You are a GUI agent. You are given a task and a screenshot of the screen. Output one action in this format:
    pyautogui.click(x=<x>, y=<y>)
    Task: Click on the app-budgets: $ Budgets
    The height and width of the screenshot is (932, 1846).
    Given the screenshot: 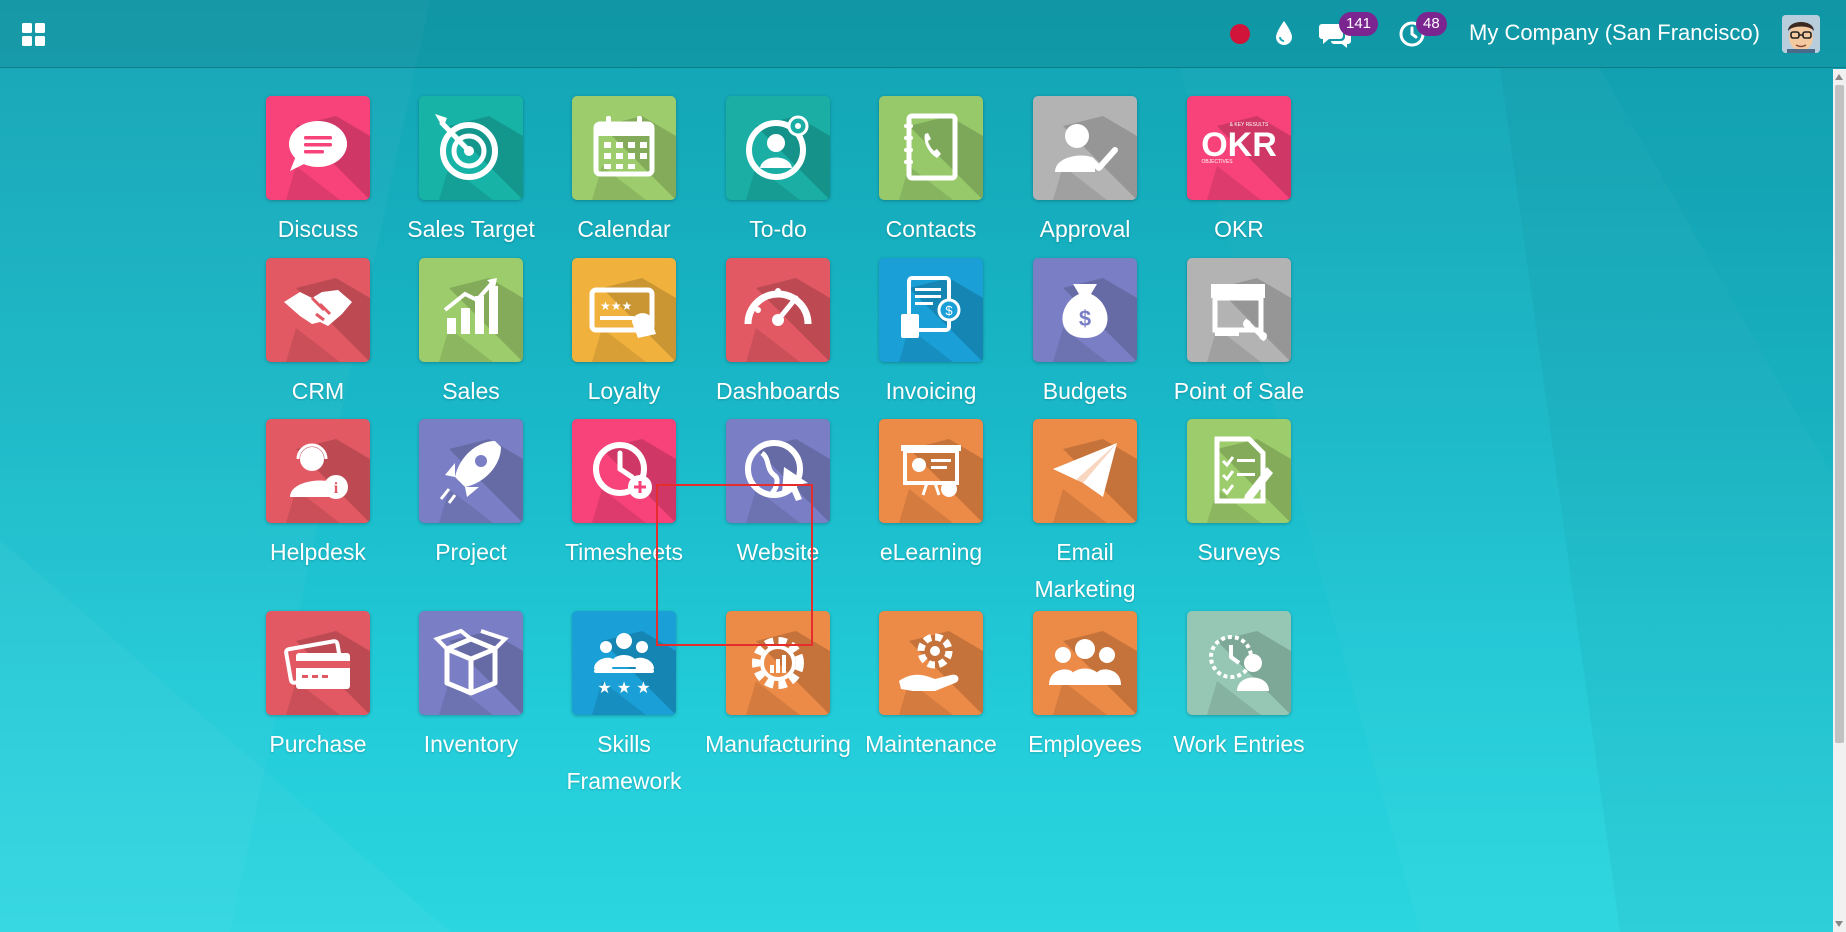 What is the action you would take?
    pyautogui.click(x=1085, y=334)
    